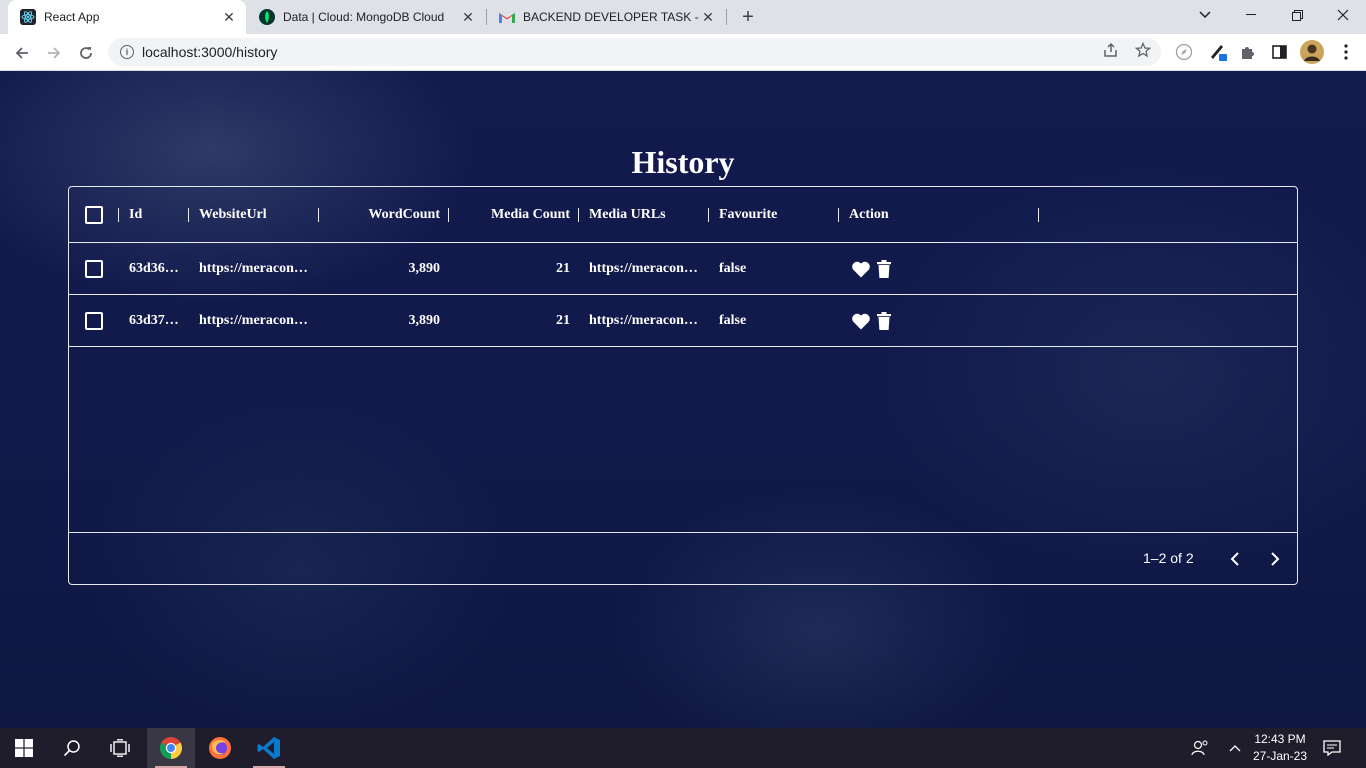 Image resolution: width=1366 pixels, height=768 pixels. Describe the element at coordinates (634, 52) in the screenshot. I see `address-bar: i localhost:3000/history` at that location.